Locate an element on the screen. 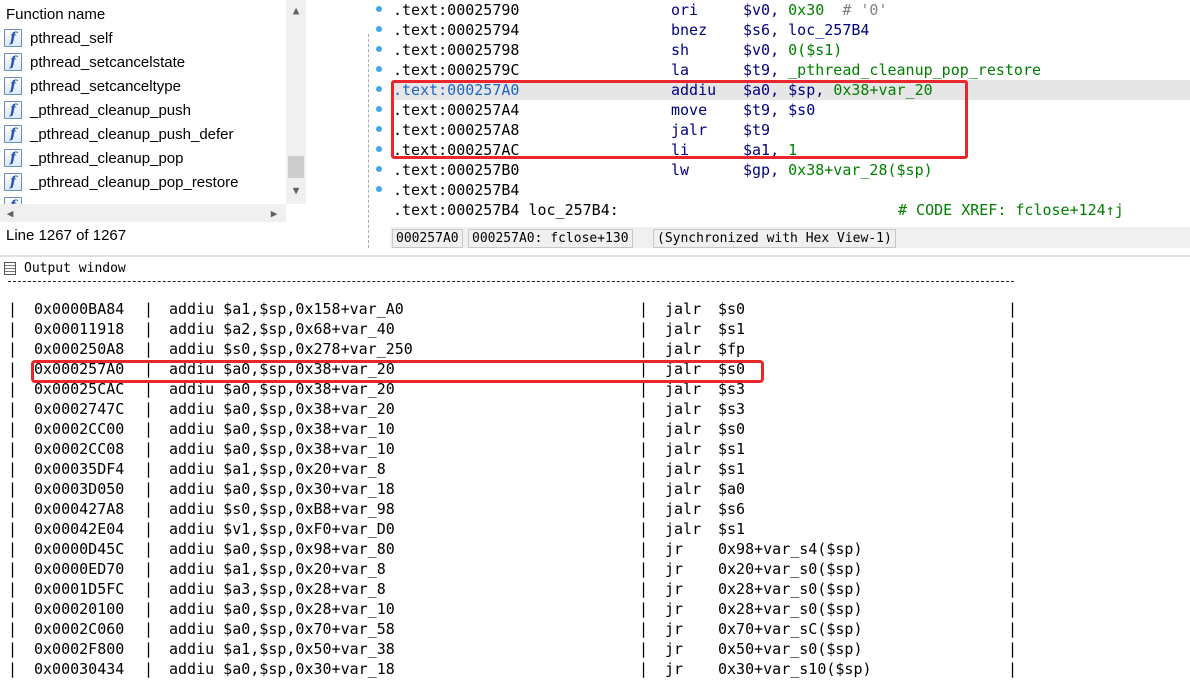 The width and height of the screenshot is (1190, 682). row-address: 0x0000ED70 is located at coordinates (79, 569).